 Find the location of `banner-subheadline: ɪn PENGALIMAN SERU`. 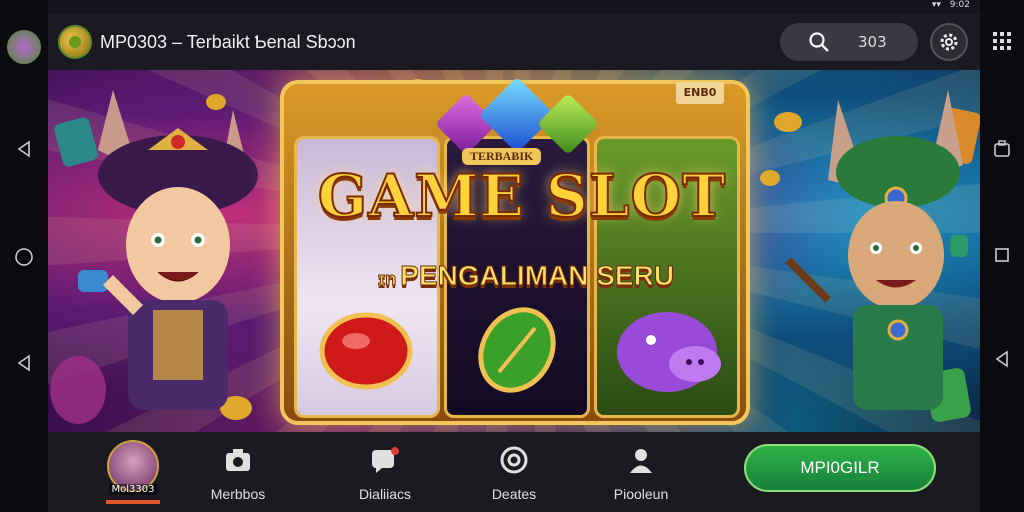

banner-subheadline: ɪn PENGALIMAN SERU is located at coordinates (526, 276).